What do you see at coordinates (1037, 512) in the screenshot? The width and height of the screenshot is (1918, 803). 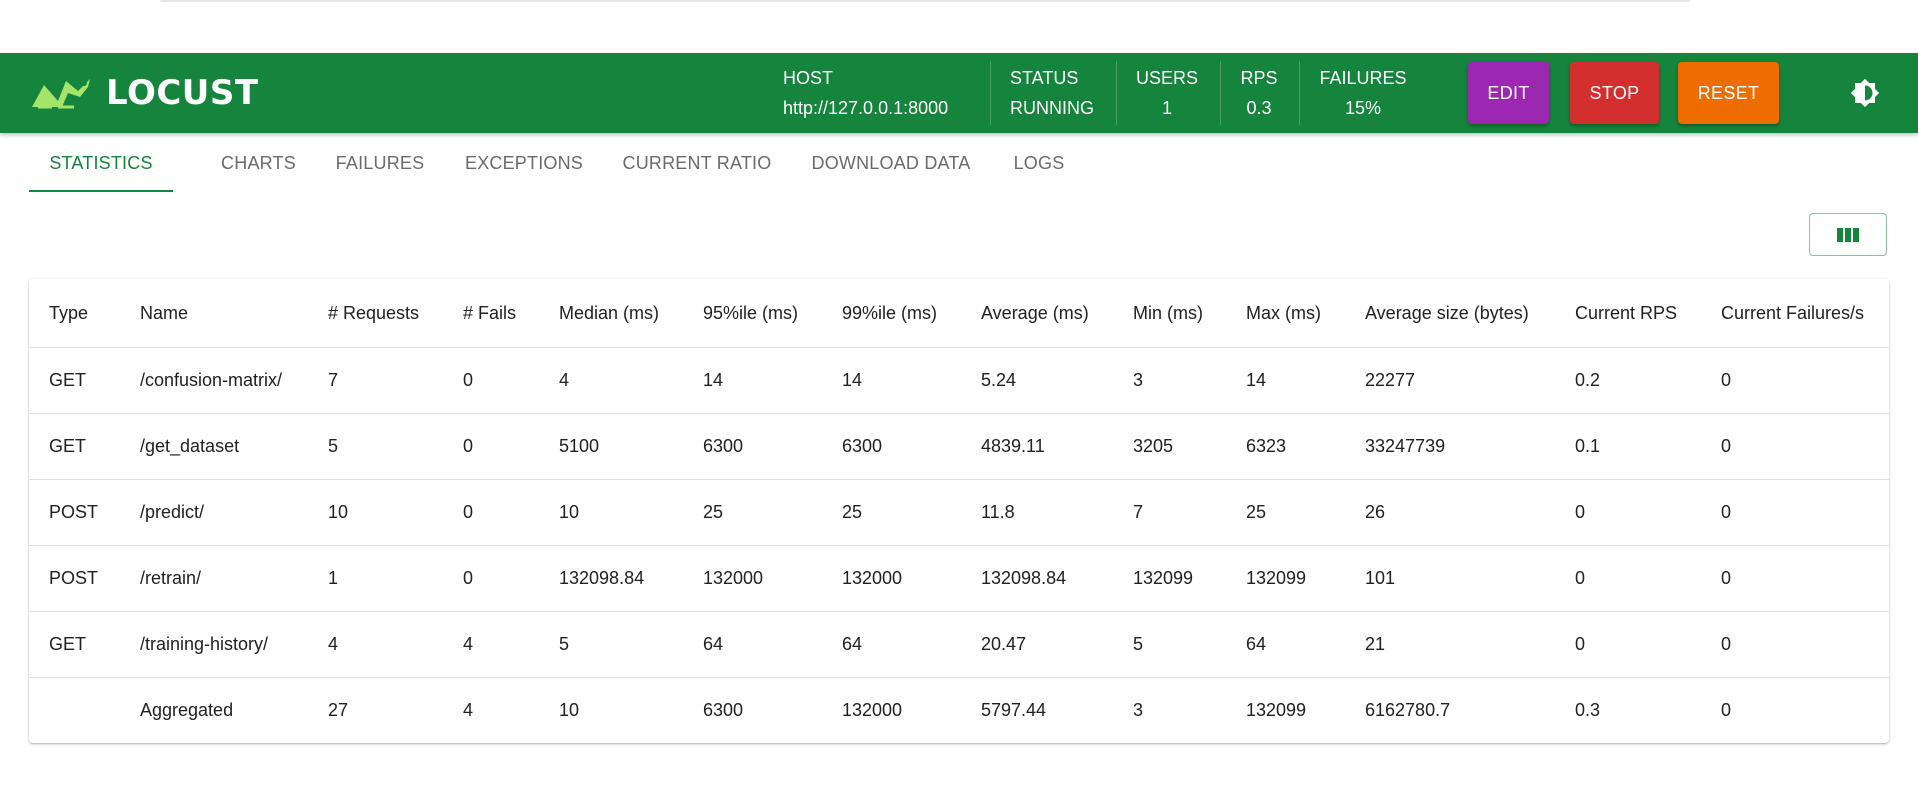 I see `table-cell: 11.8` at bounding box center [1037, 512].